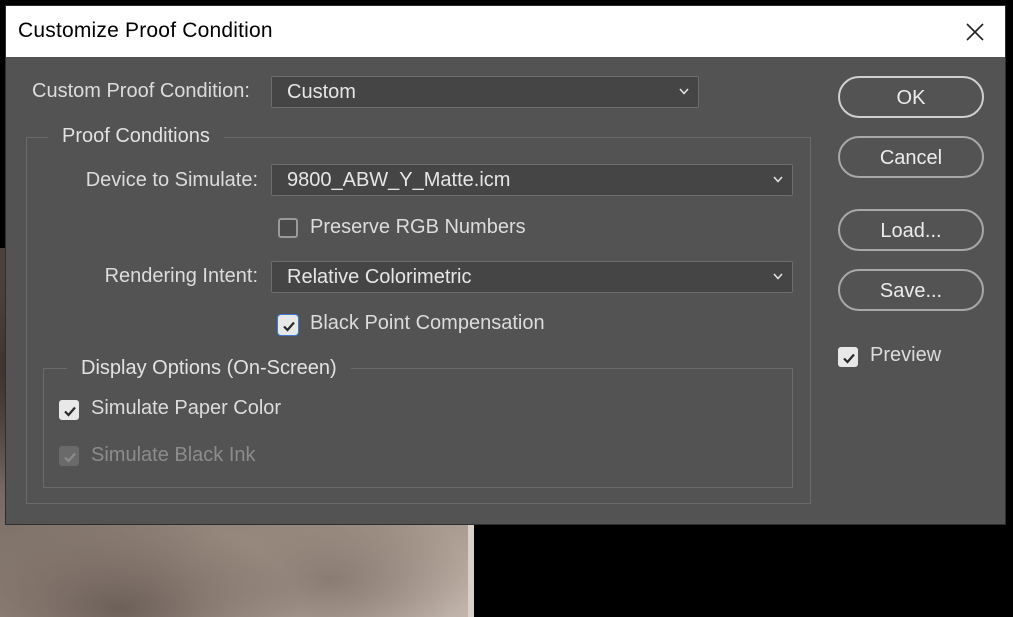 The image size is (1013, 617). What do you see at coordinates (173, 455) in the screenshot?
I see `simulate-black-ink-label: Simulate Black Ink` at bounding box center [173, 455].